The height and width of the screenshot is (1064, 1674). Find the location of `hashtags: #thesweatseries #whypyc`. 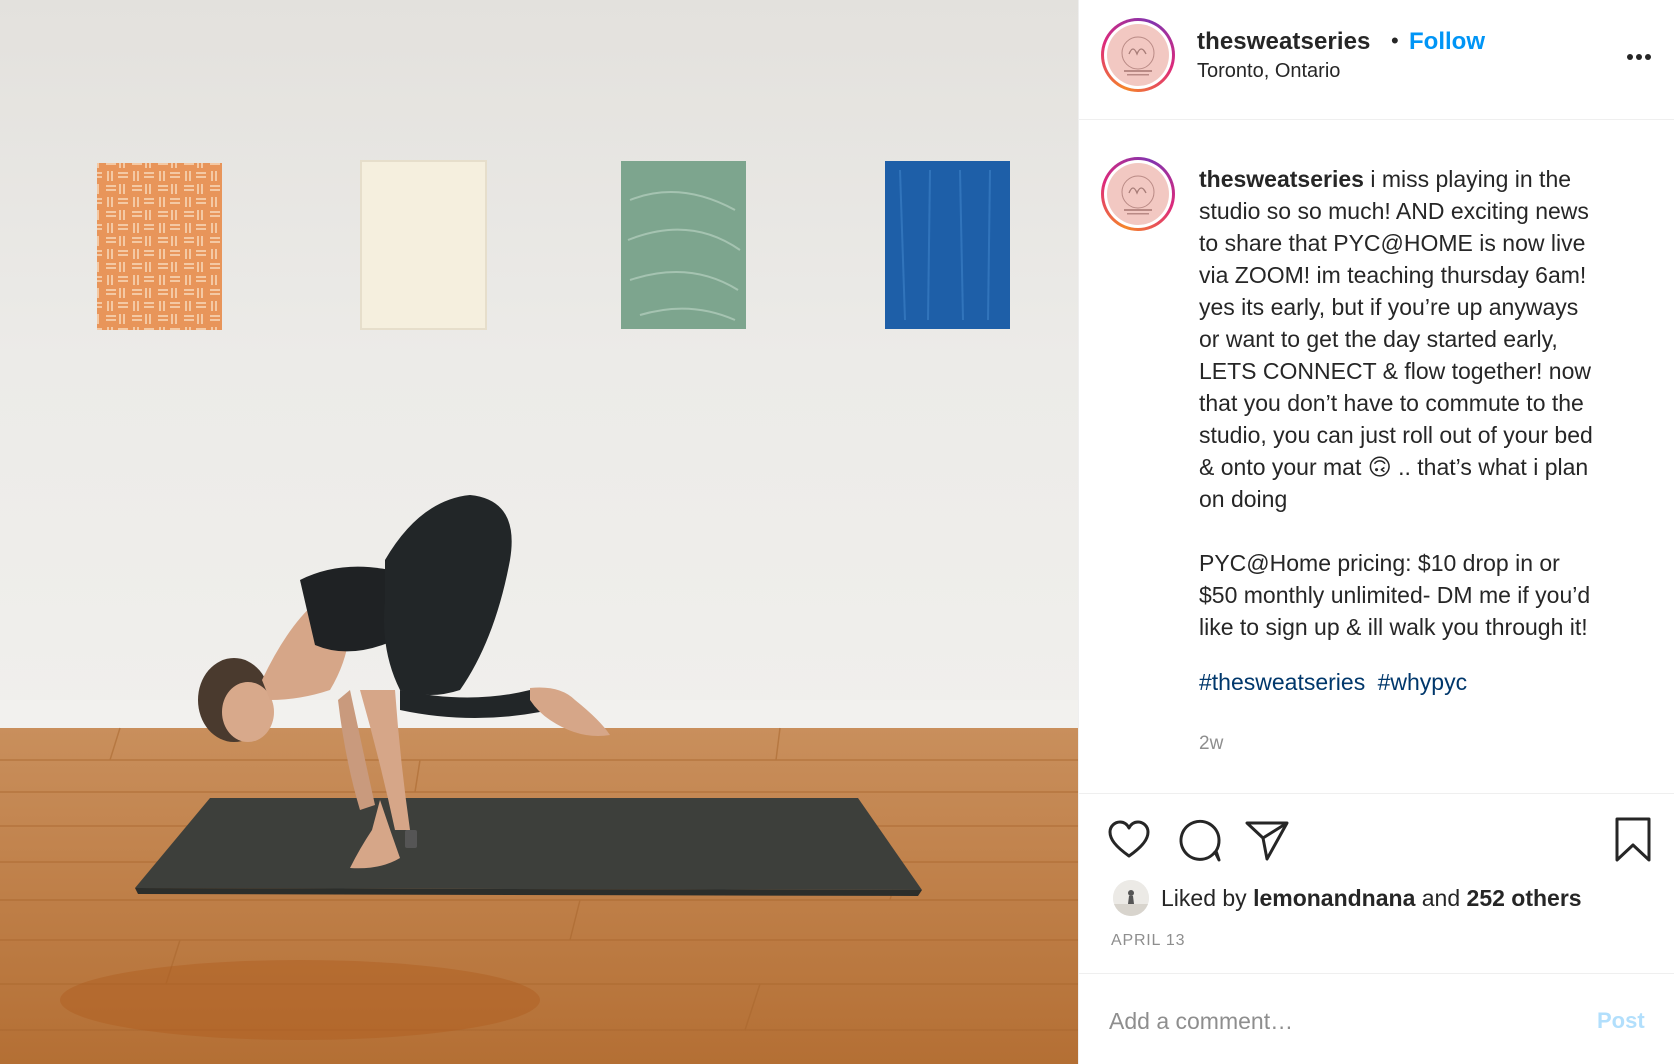

hashtags: #thesweatseries #whypyc is located at coordinates (1336, 682).